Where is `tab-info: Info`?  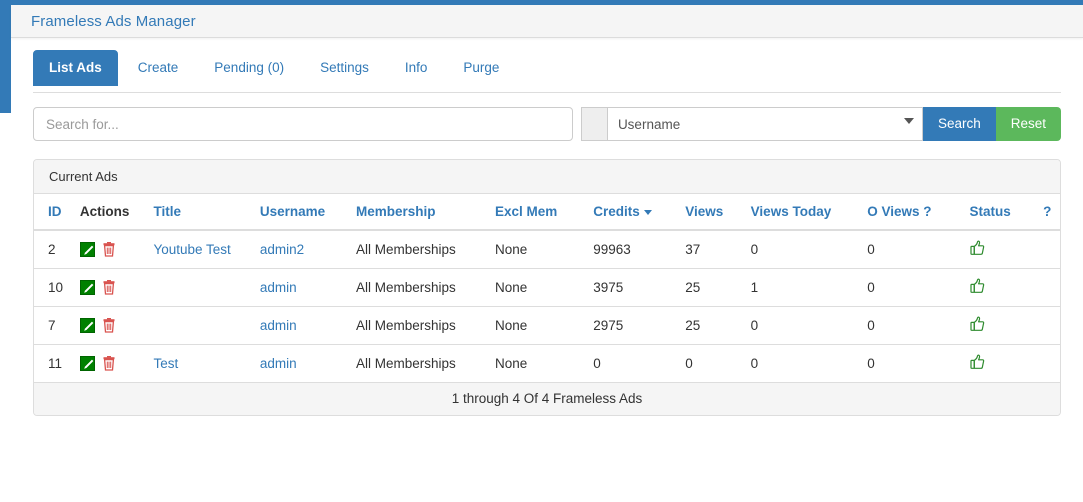
tab-info: Info is located at coordinates (416, 68).